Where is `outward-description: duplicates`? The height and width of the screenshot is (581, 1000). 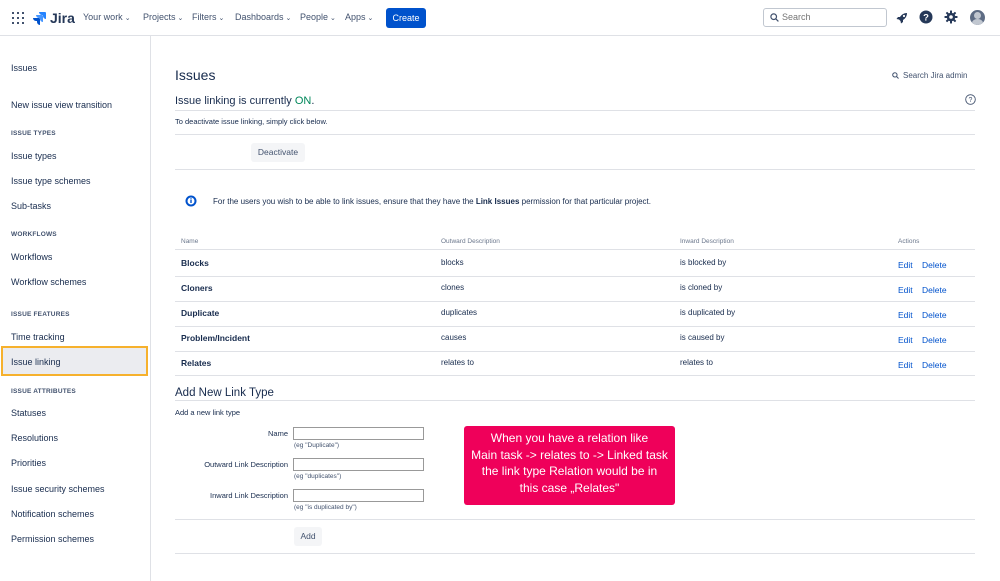 outward-description: duplicates is located at coordinates (459, 312).